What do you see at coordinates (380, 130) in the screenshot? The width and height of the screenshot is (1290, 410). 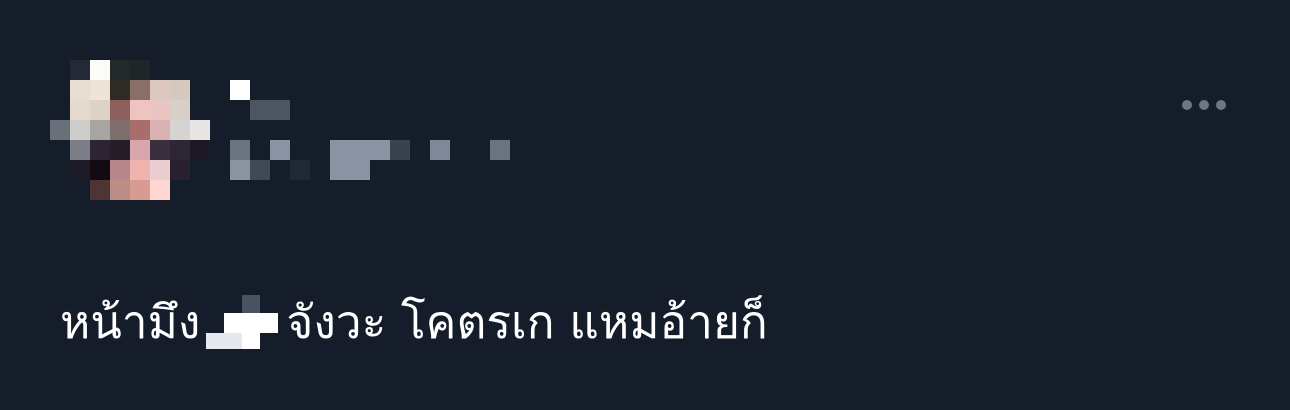 I see `author-name-censored` at bounding box center [380, 130].